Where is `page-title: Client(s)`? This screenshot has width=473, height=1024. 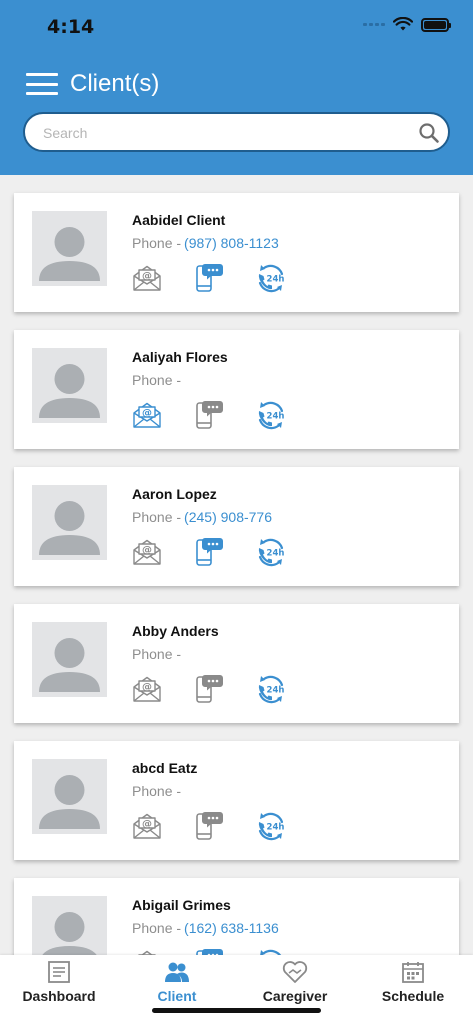
page-title: Client(s) is located at coordinates (115, 83).